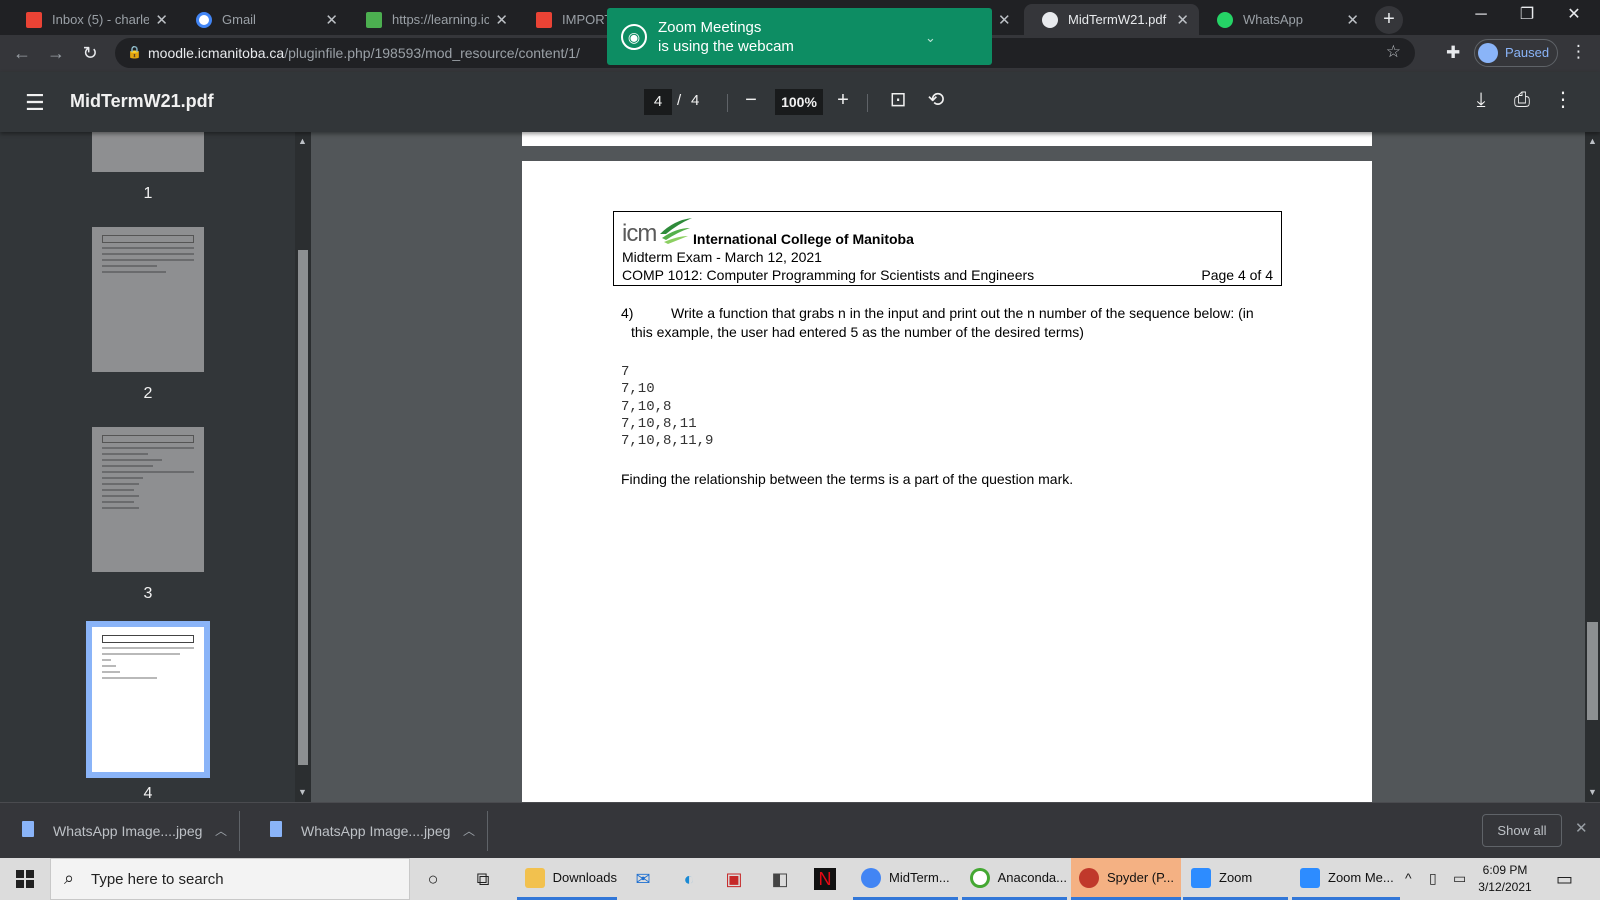  Describe the element at coordinates (1563, 100) in the screenshot. I see `more-options-icon: ⋮` at that location.